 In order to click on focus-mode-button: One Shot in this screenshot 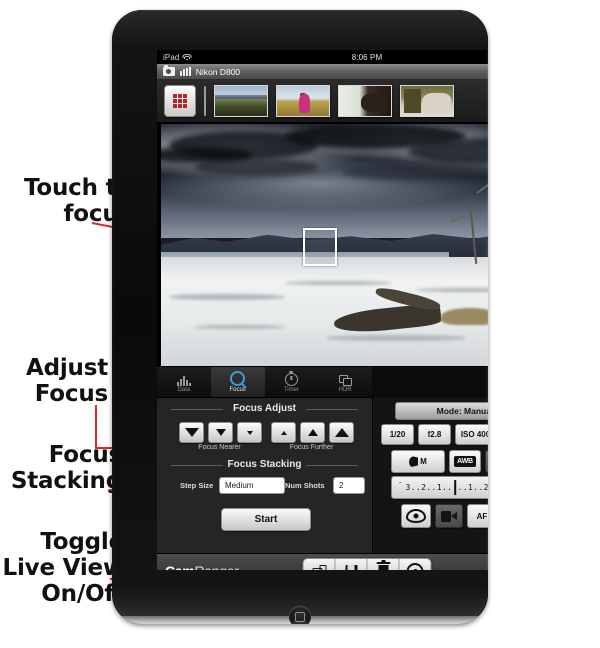, I will do `click(486, 461)`.